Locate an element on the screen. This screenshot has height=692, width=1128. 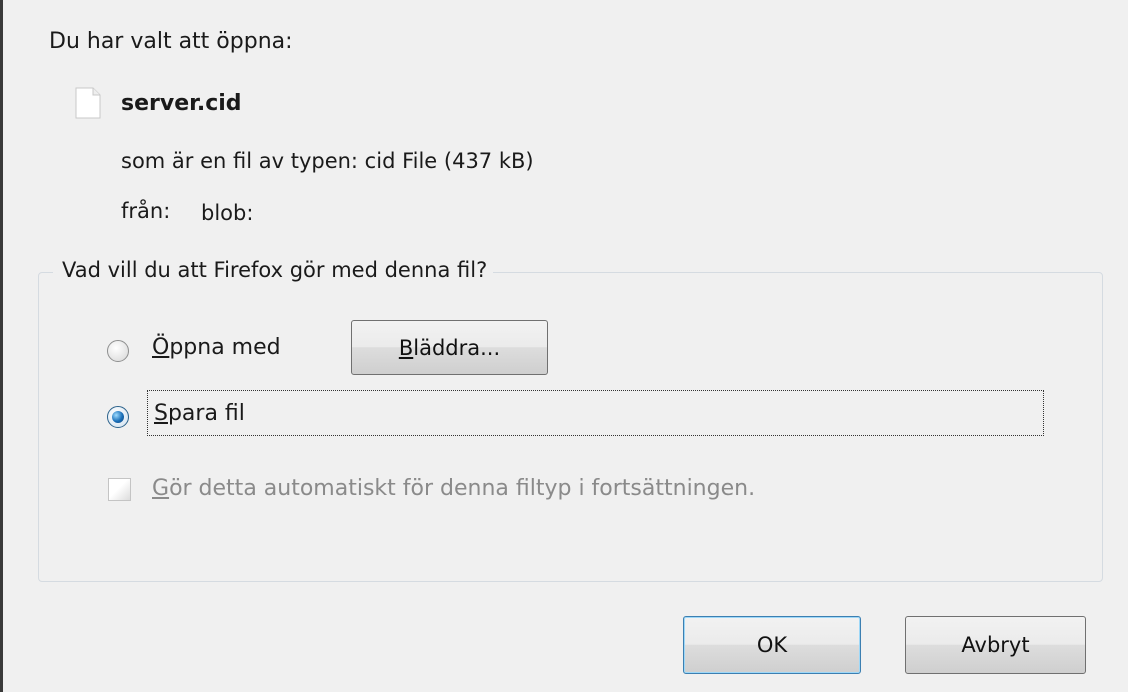
open-with-mnemonic: Ö is located at coordinates (161, 347).